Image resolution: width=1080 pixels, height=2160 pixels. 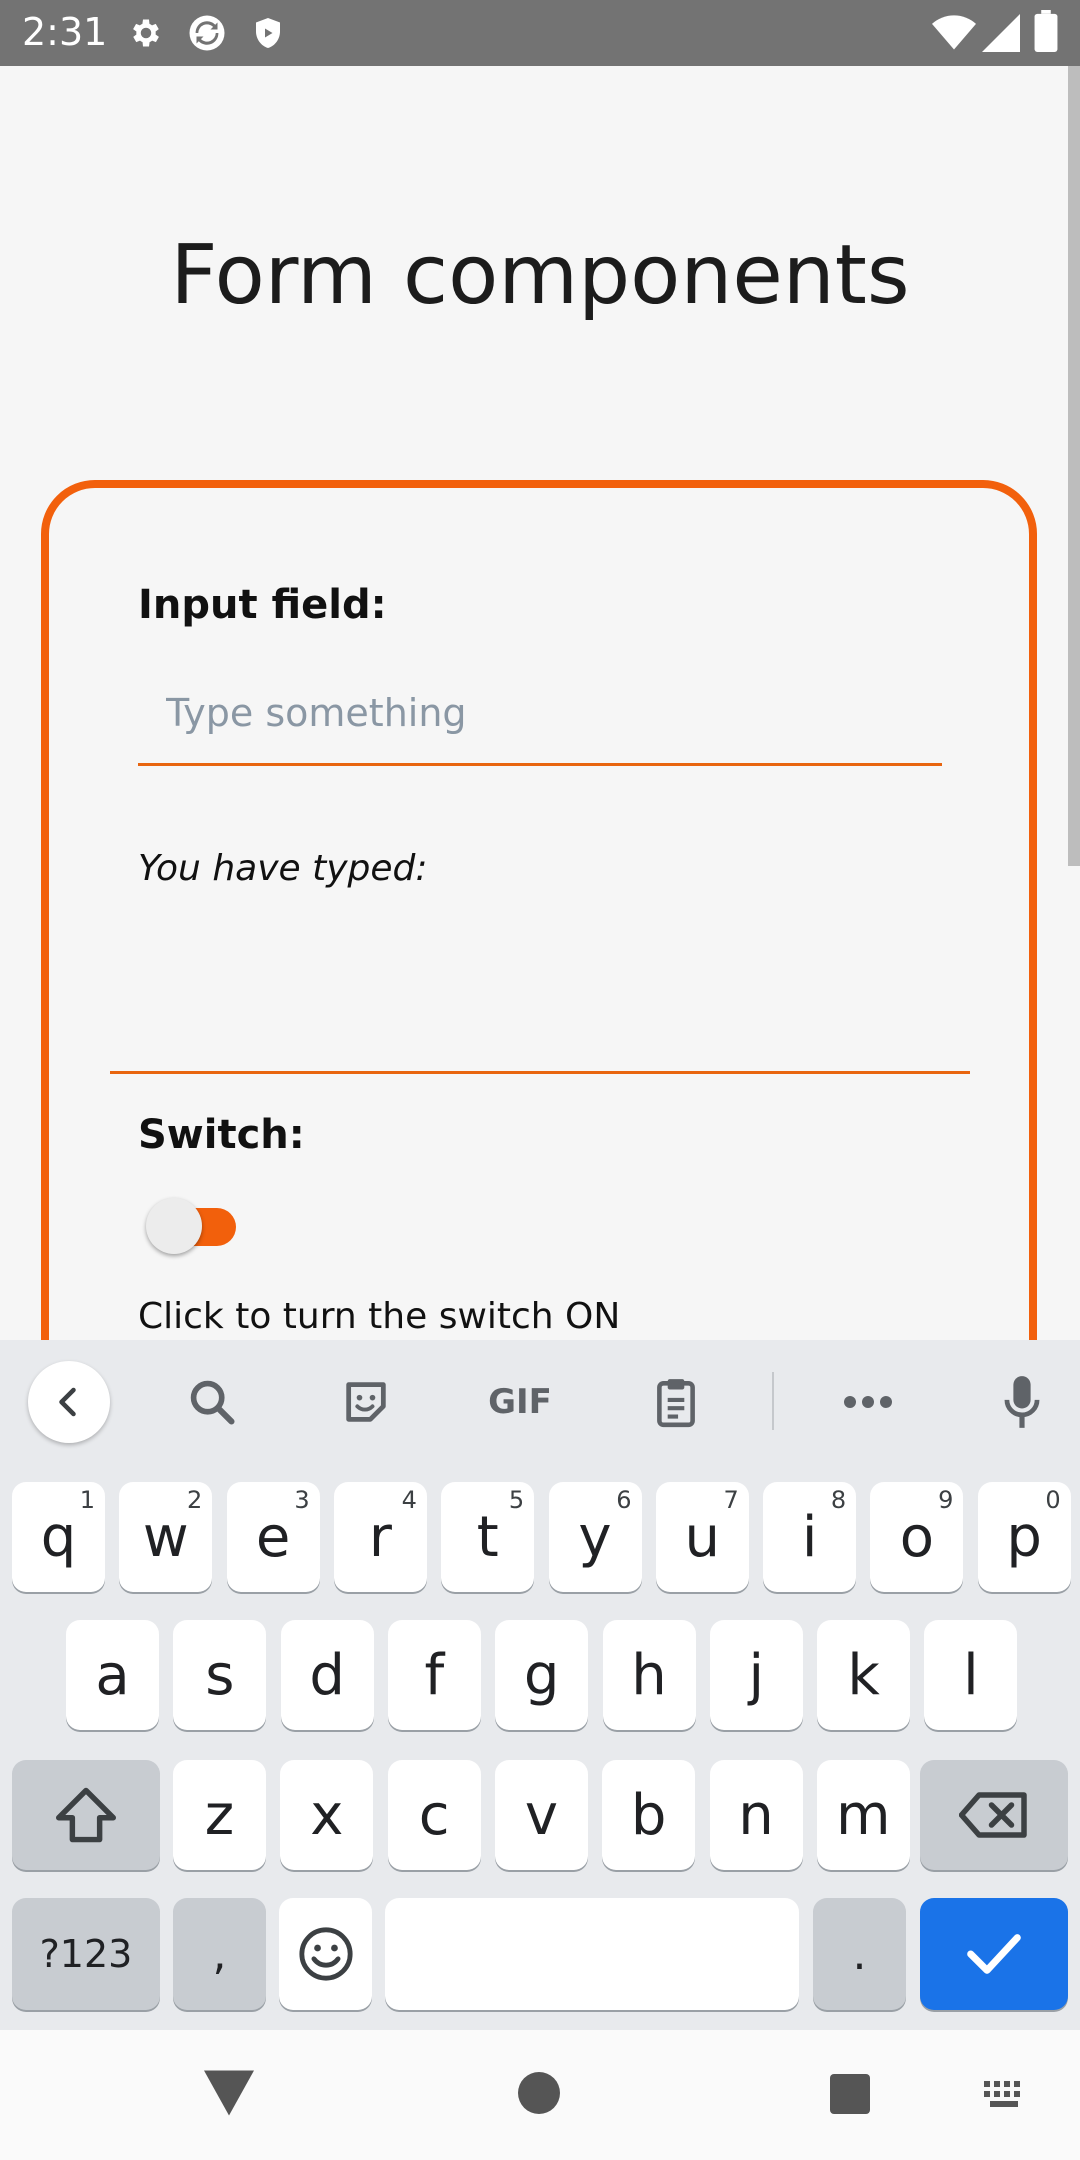 What do you see at coordinates (268, 33) in the screenshot?
I see `shield-icon` at bounding box center [268, 33].